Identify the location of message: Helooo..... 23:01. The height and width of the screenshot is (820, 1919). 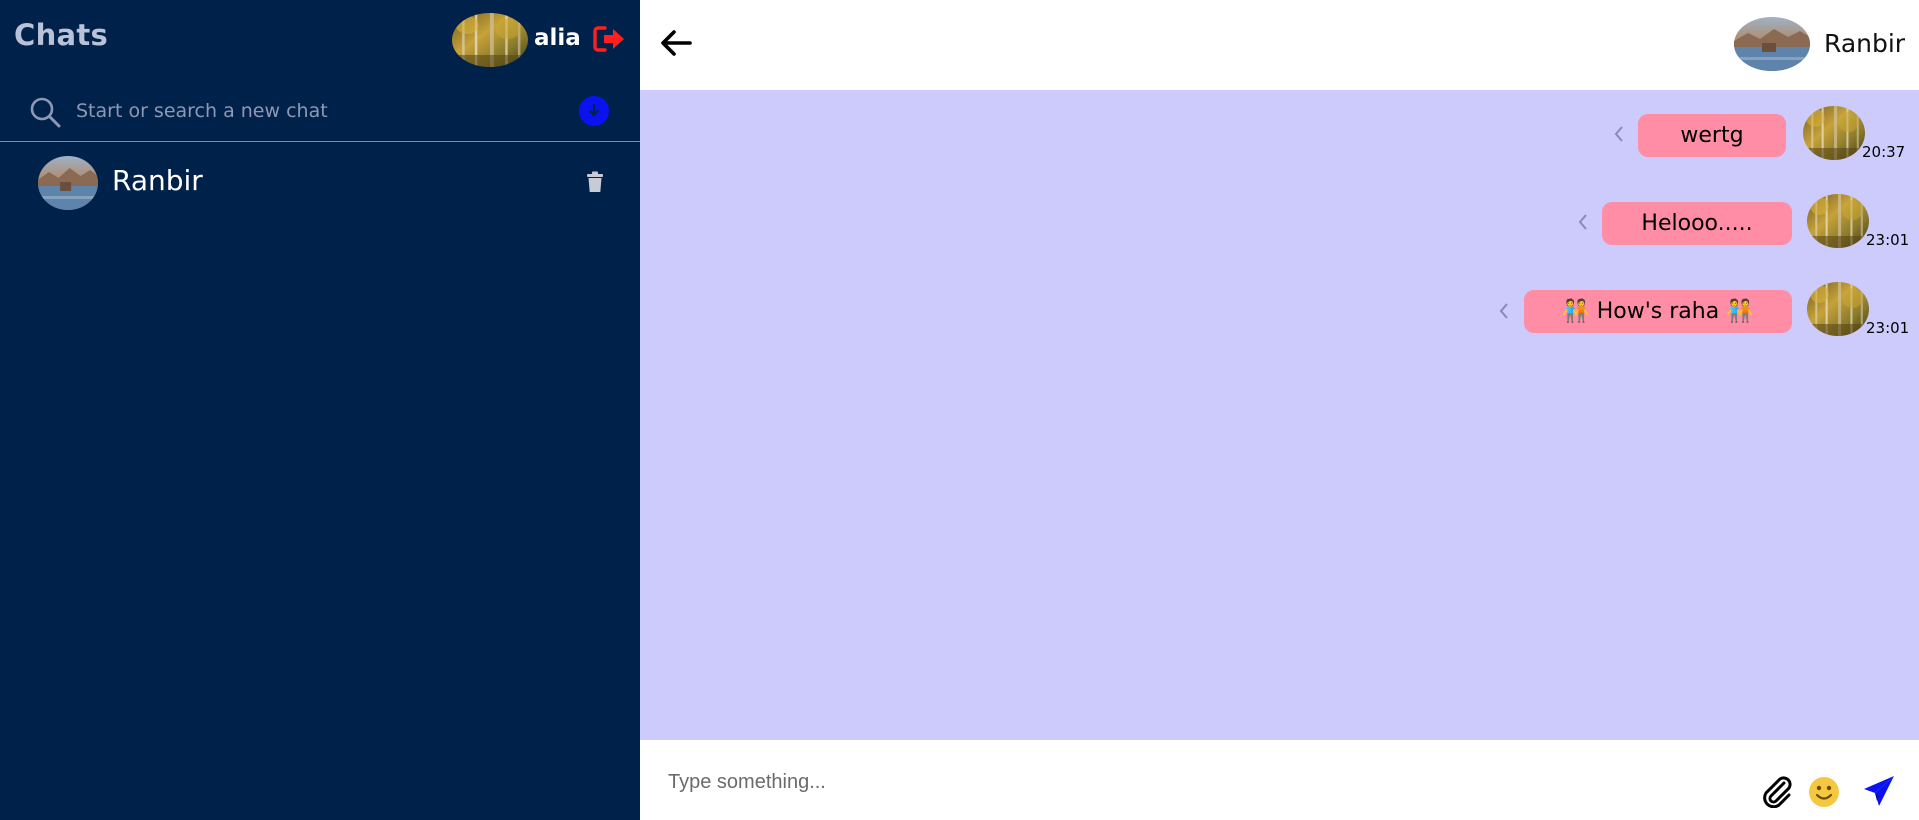
(1279, 228).